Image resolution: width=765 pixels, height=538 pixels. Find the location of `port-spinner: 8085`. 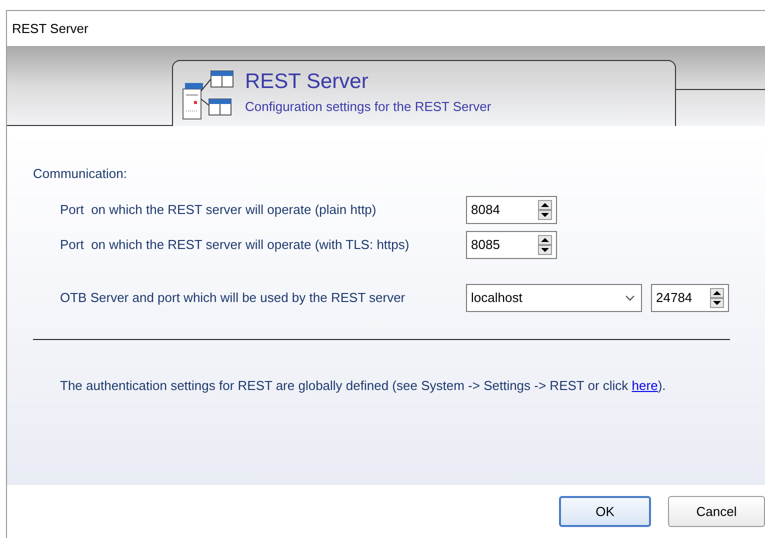

port-spinner: 8085 is located at coordinates (511, 244).